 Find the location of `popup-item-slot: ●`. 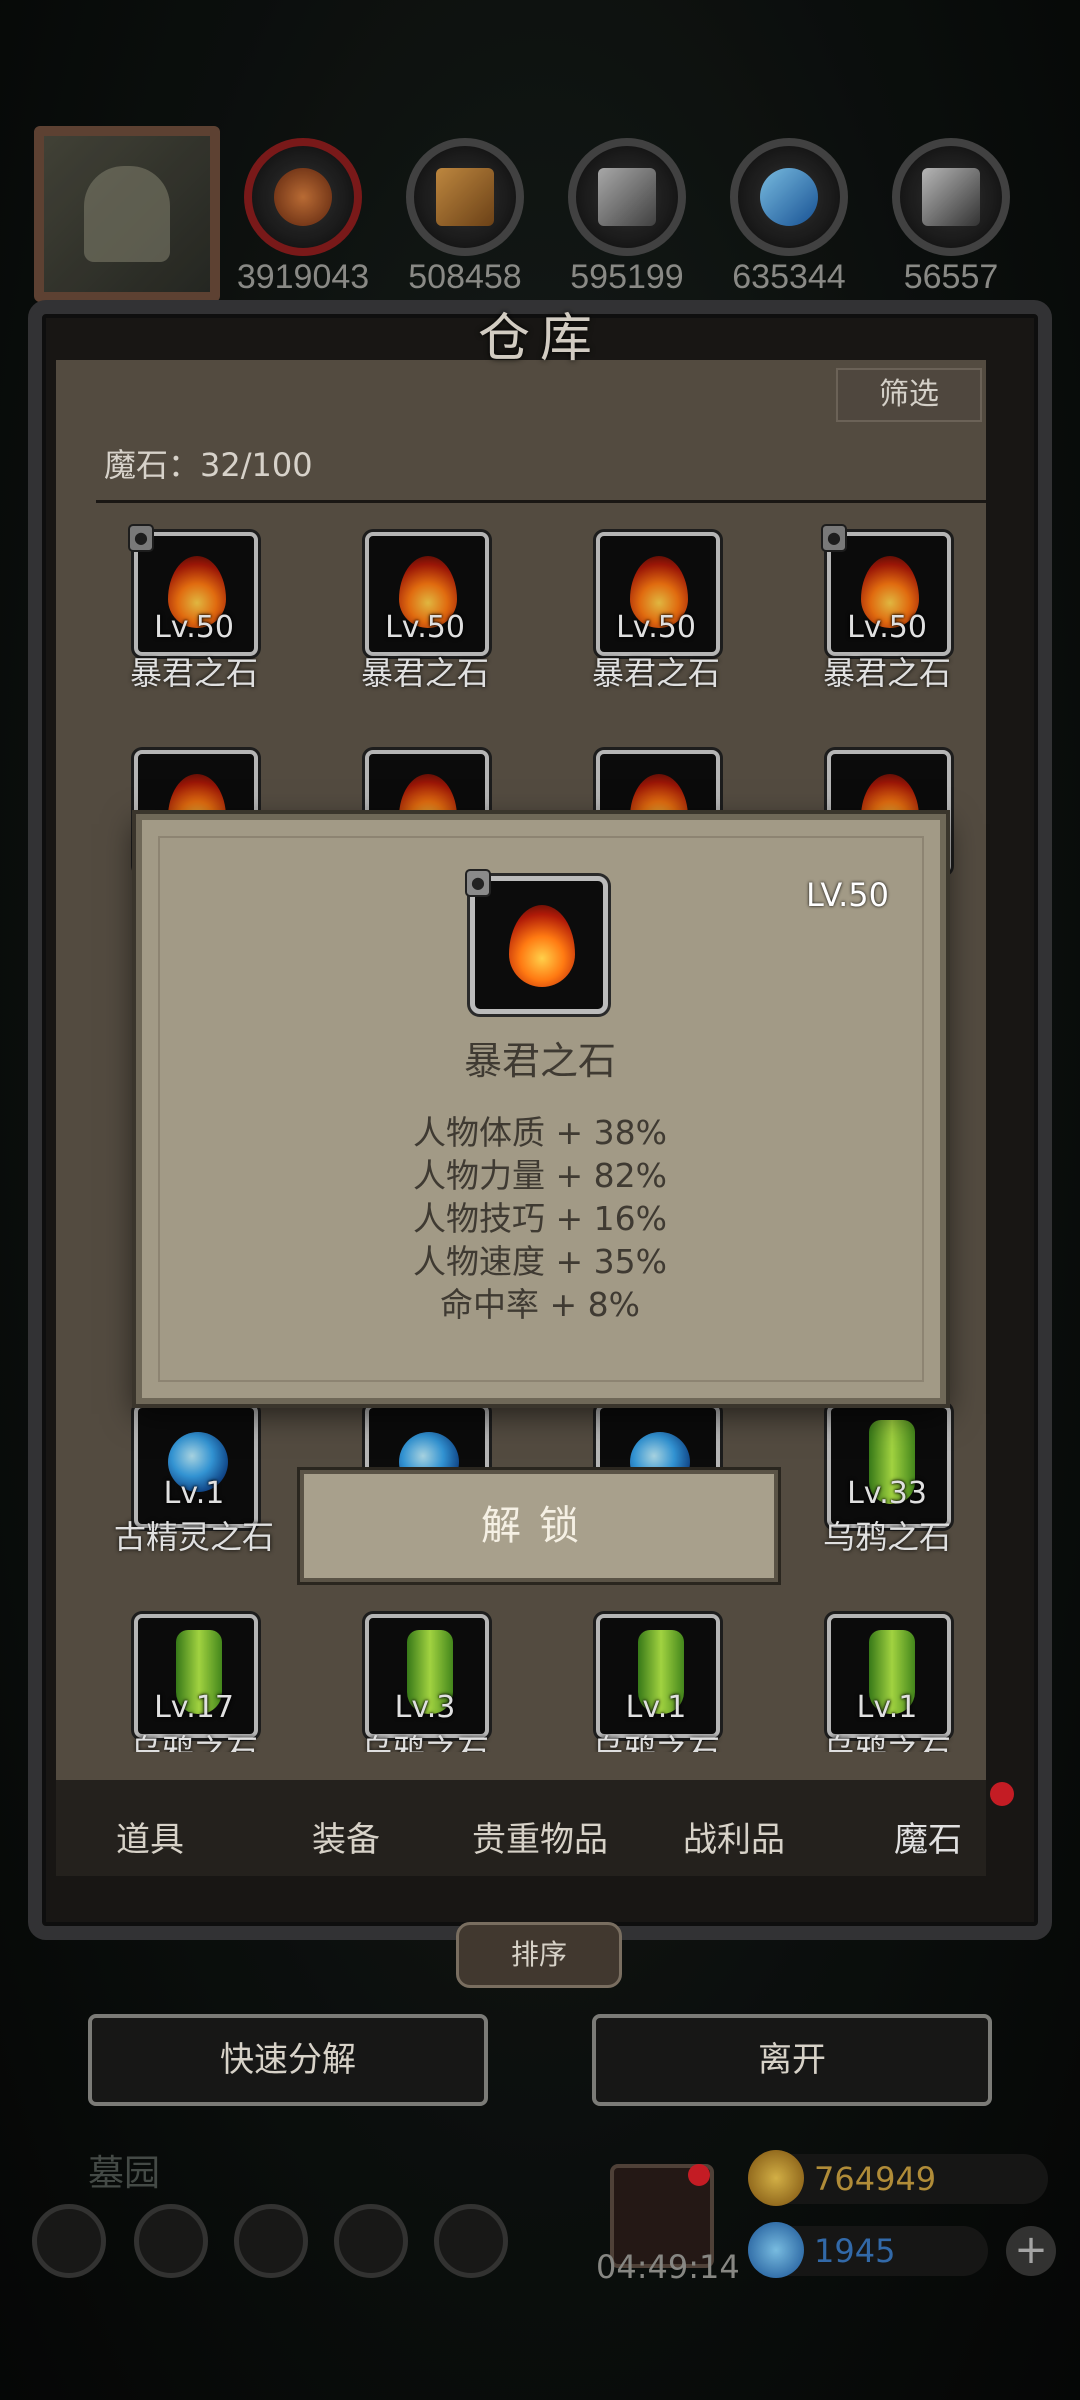

popup-item-slot: ● is located at coordinates (536, 941).